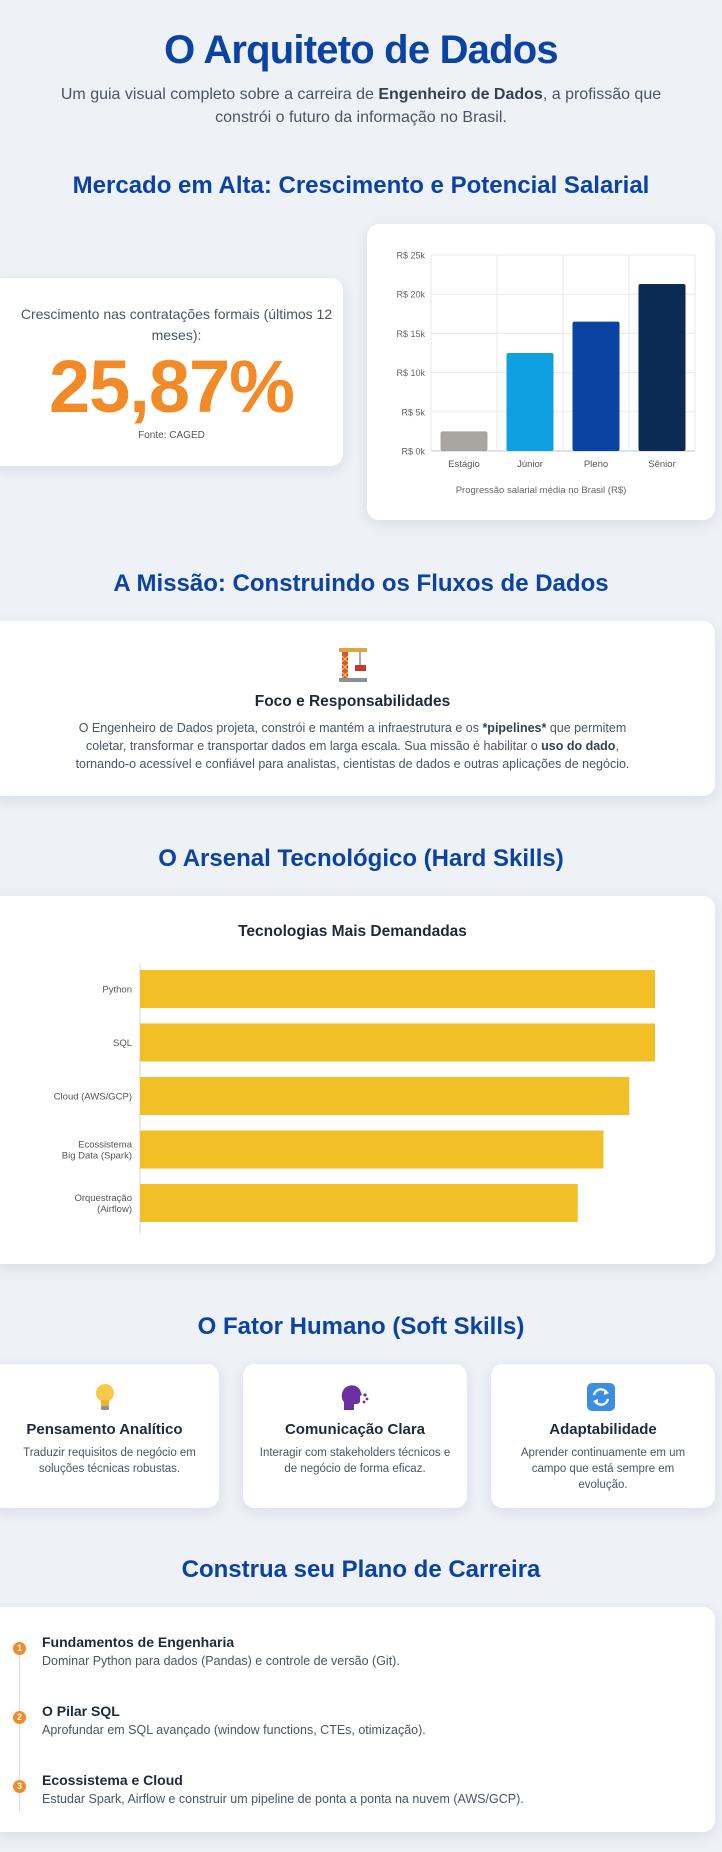  What do you see at coordinates (541, 490) in the screenshot?
I see `chart-caption: Progressão salarial média no Brasil (R$)` at bounding box center [541, 490].